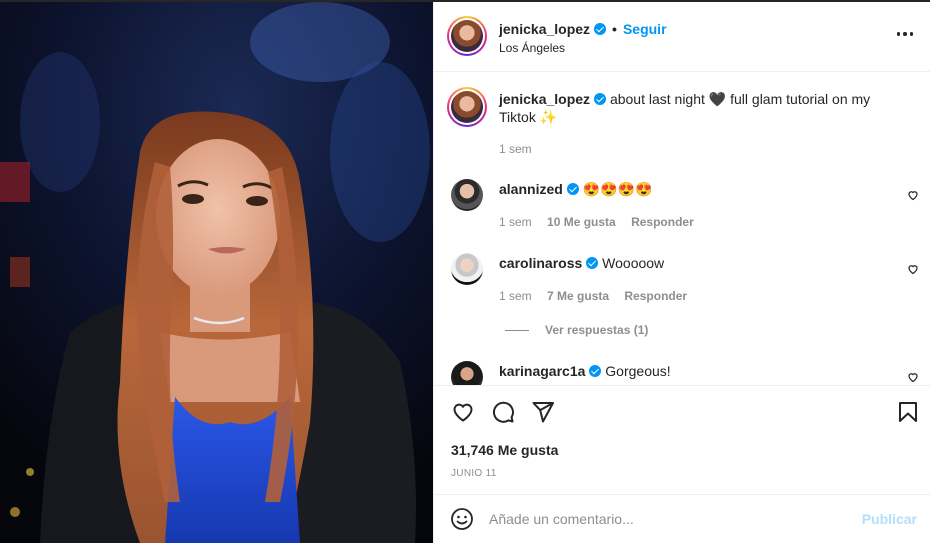  Describe the element at coordinates (908, 412) in the screenshot. I see `save-bookmark-icon` at that location.